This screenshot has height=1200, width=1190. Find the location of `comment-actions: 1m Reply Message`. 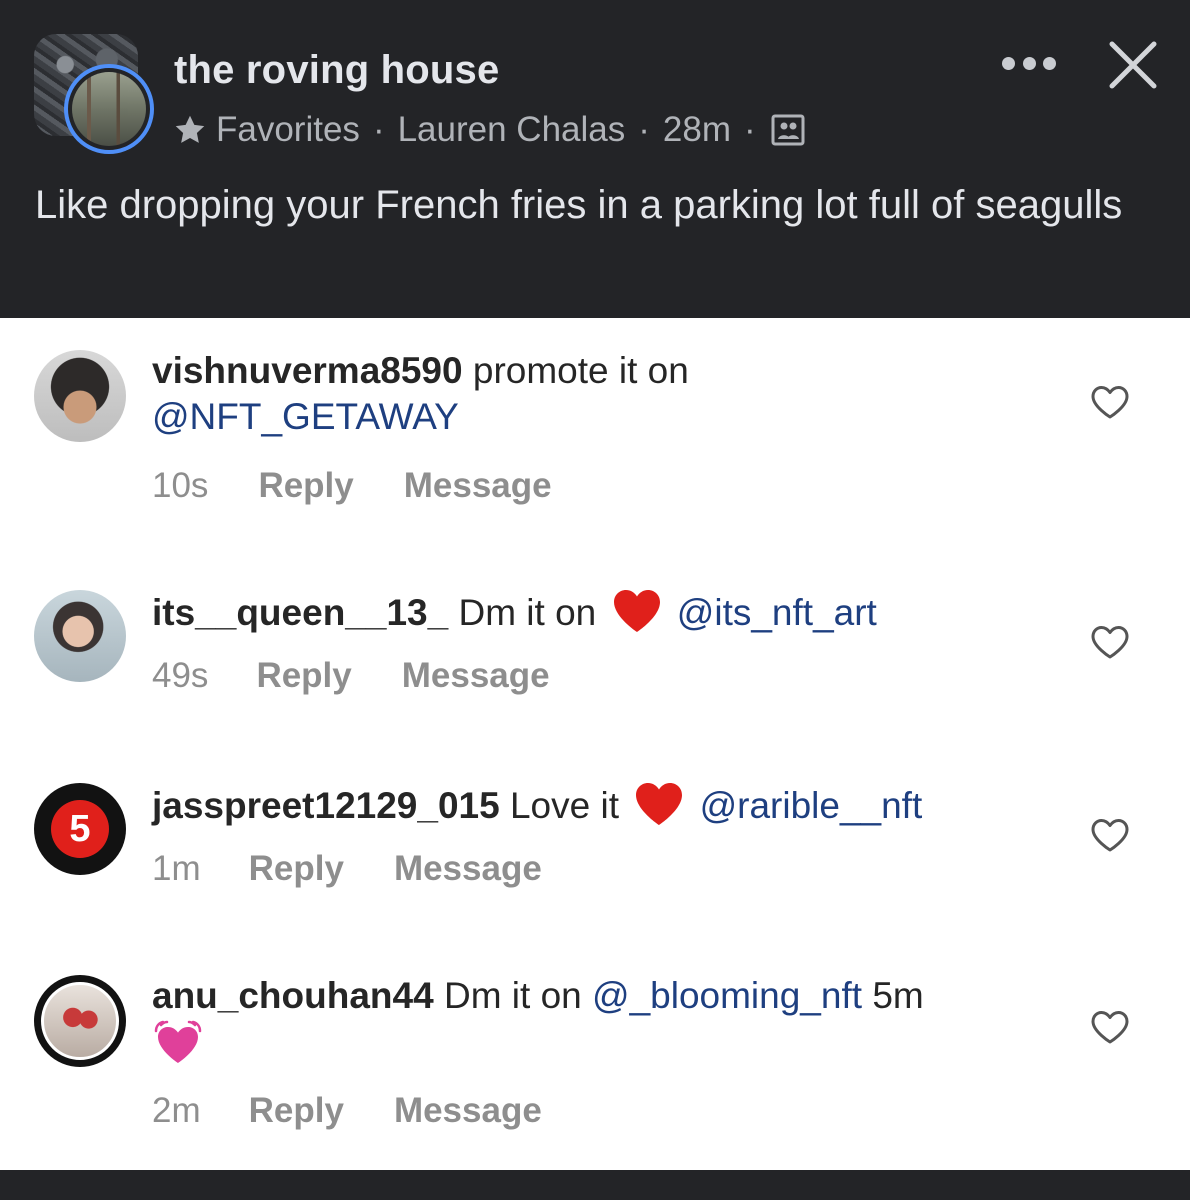

comment-actions: 1m Reply Message is located at coordinates (347, 869).